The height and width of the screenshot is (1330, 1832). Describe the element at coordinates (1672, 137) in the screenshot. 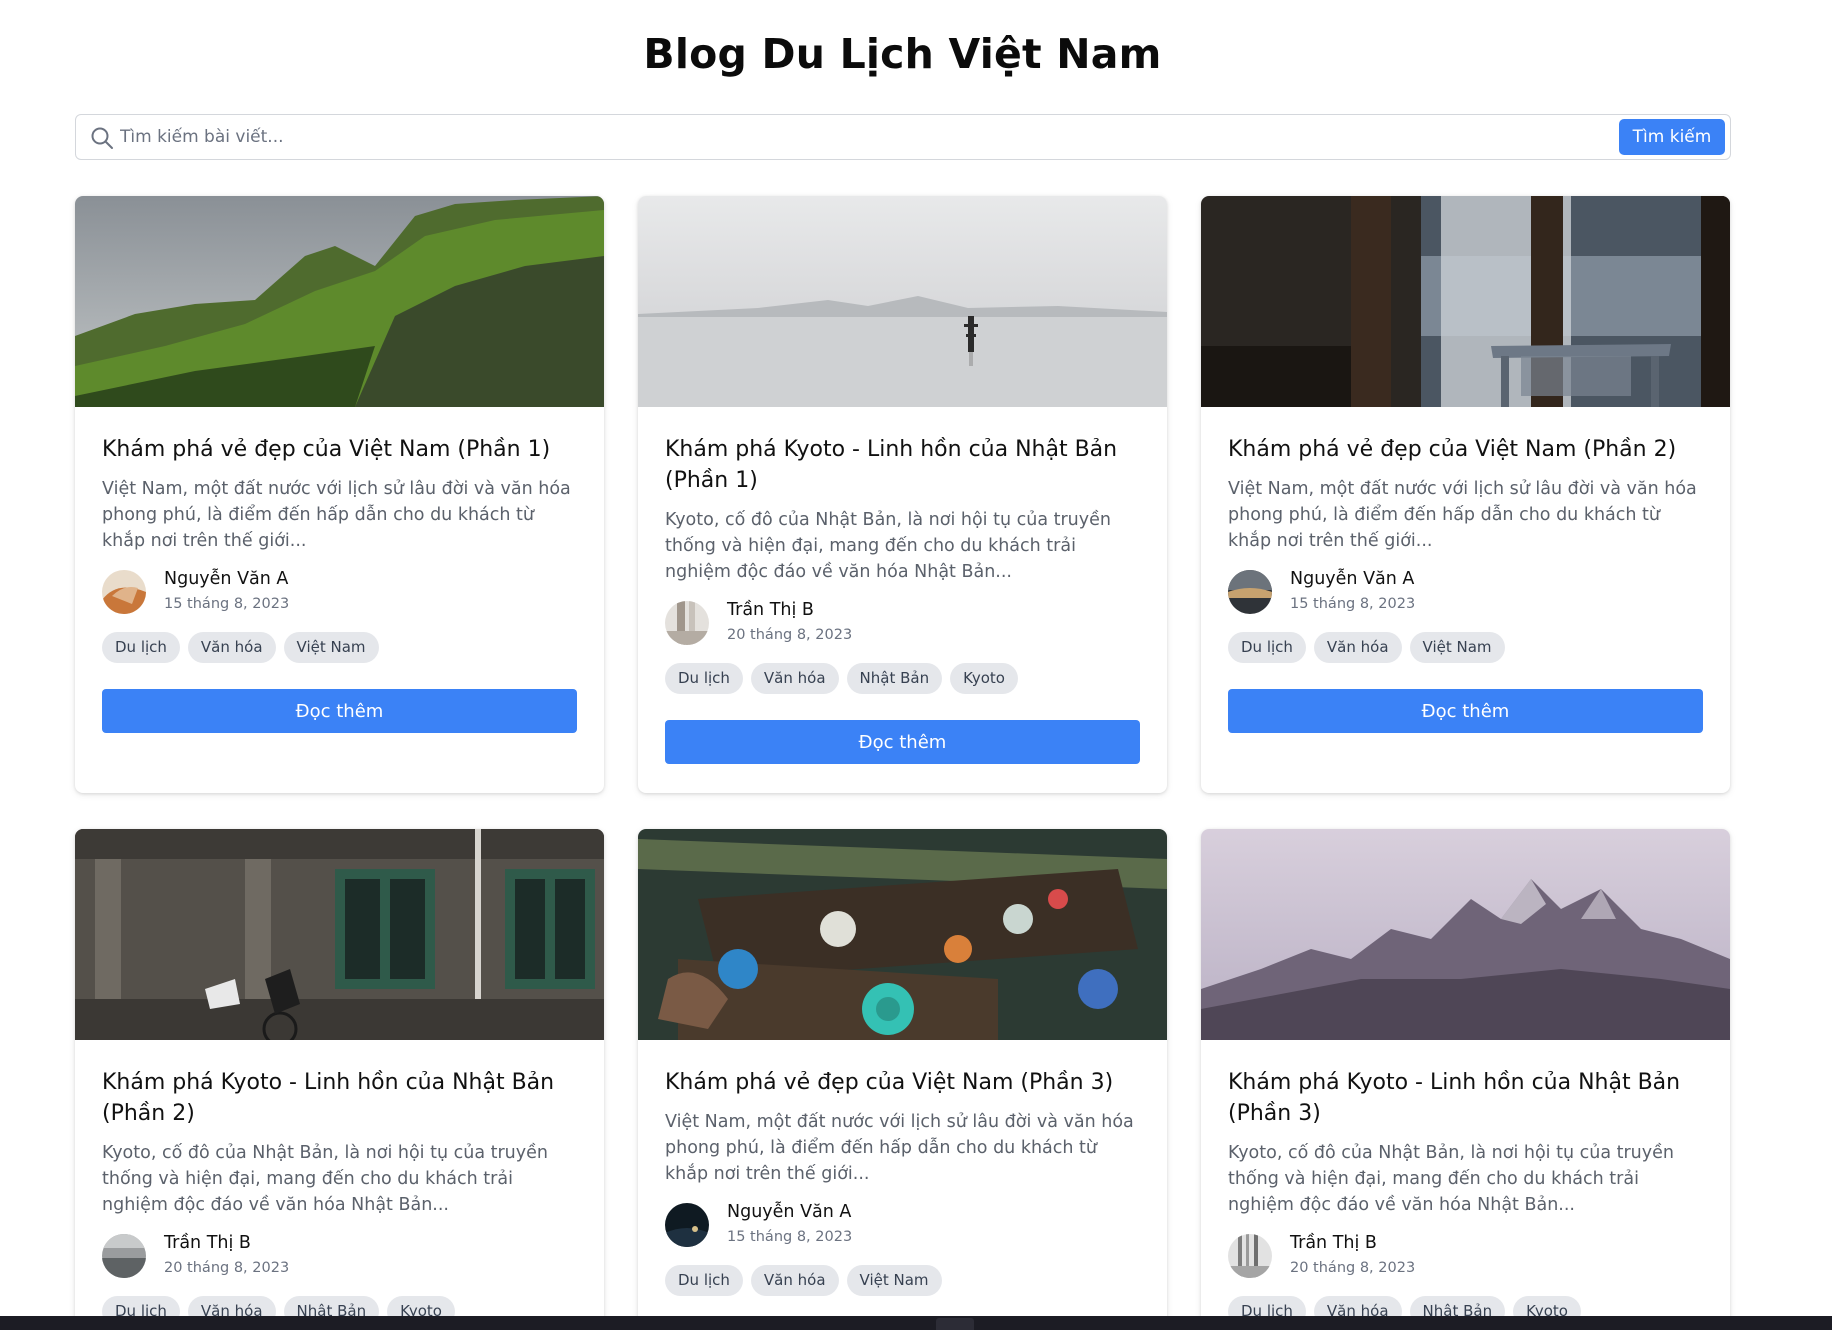

I see `search-button: Tìm kiếm` at that location.